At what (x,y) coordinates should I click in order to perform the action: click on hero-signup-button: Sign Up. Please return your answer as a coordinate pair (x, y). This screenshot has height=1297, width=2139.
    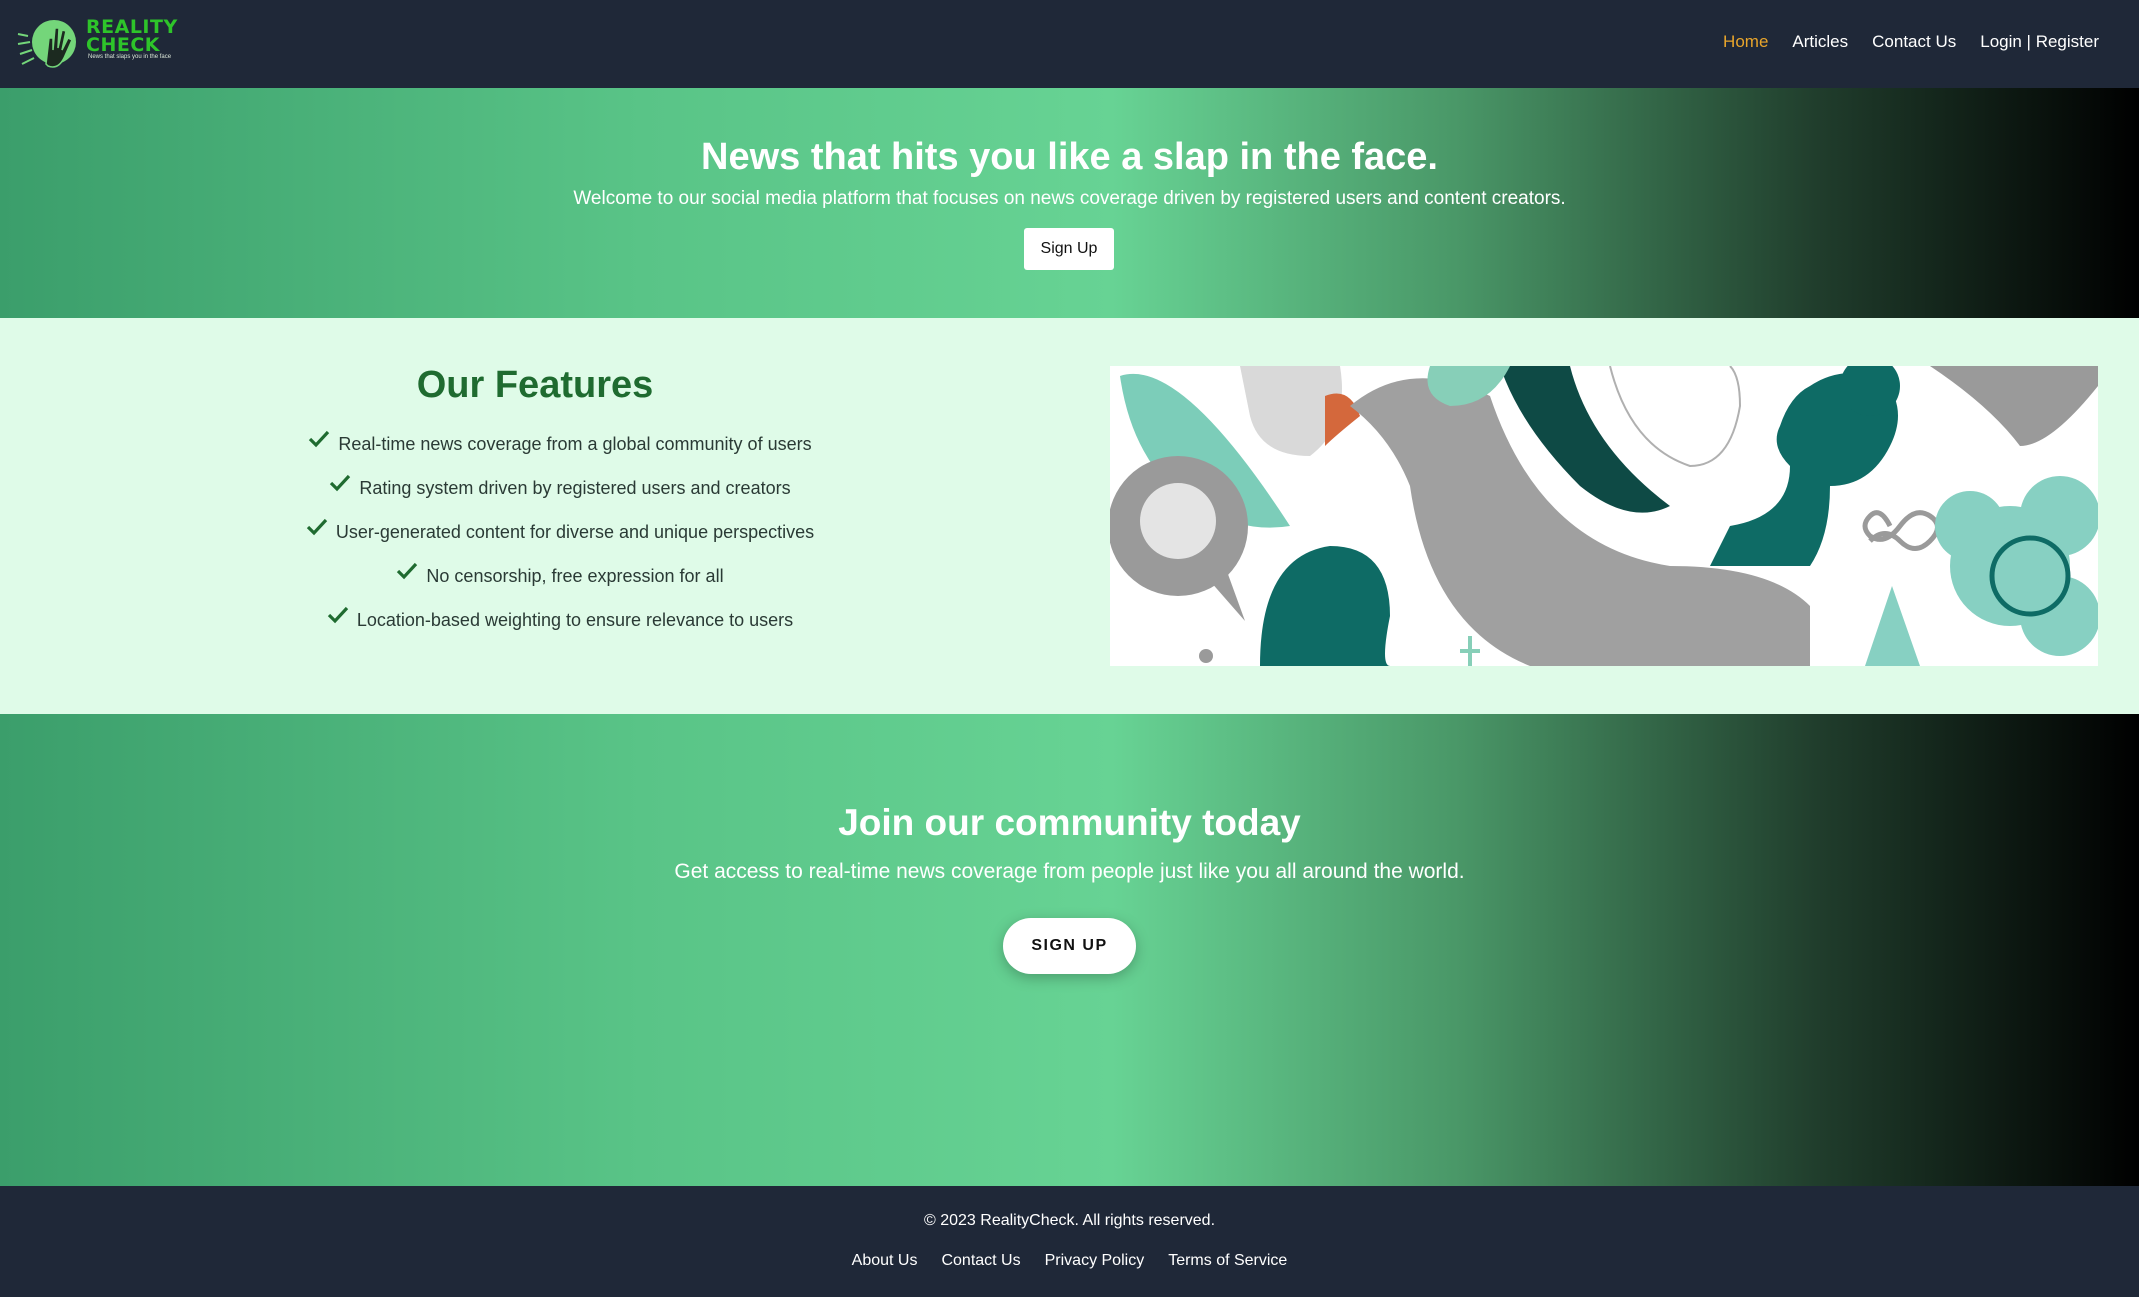
    Looking at the image, I should click on (1069, 249).